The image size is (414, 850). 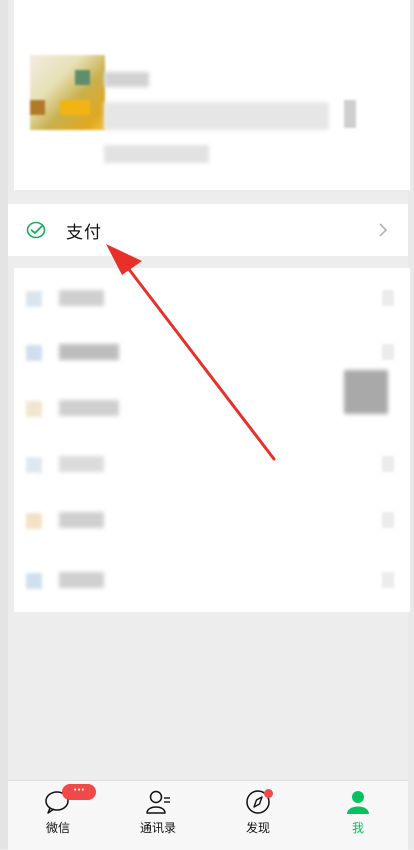 I want to click on tab-bar: ··· 微信 通讯录 发现 我, so click(x=208, y=815).